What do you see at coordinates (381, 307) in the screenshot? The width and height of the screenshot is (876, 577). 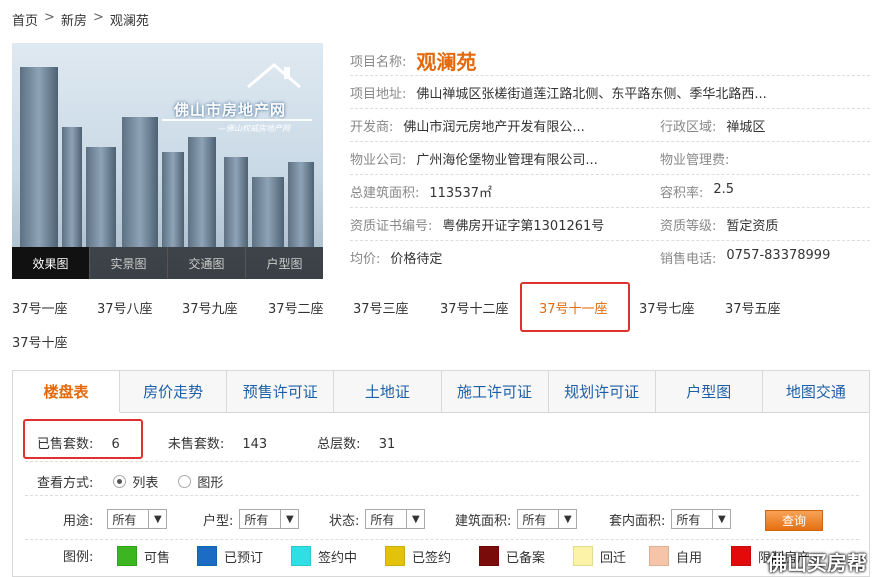 I see `building-item: 37号三座` at bounding box center [381, 307].